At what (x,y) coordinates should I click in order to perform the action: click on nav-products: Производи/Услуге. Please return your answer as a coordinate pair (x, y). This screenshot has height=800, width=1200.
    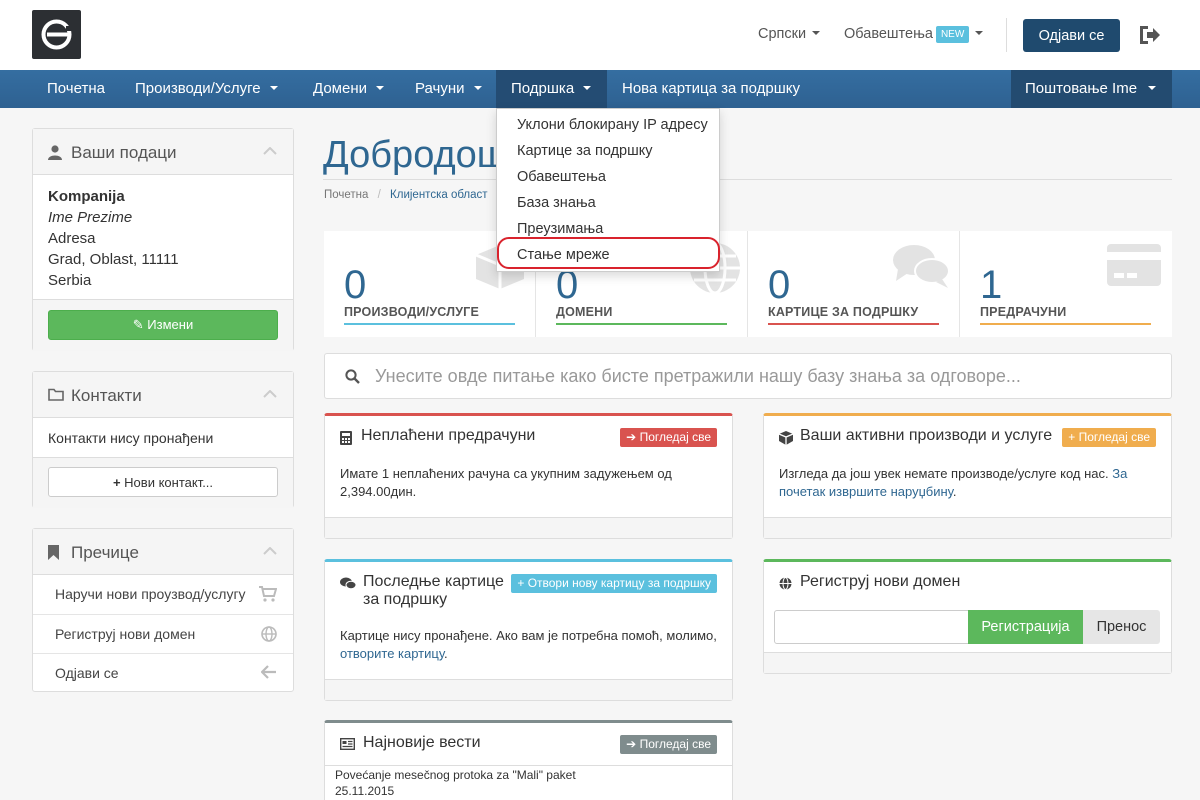
    Looking at the image, I should click on (206, 89).